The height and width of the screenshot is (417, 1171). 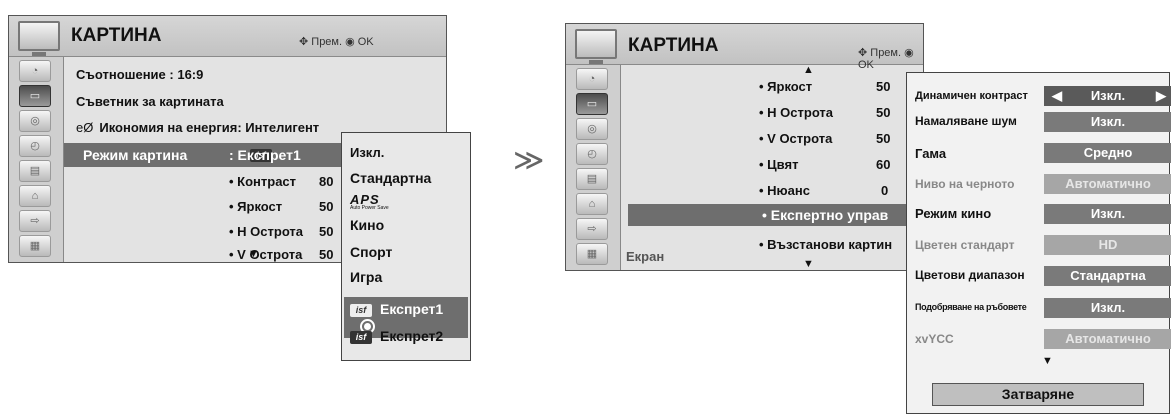 What do you see at coordinates (808, 70) in the screenshot?
I see `scroll-up-arrow: ▲` at bounding box center [808, 70].